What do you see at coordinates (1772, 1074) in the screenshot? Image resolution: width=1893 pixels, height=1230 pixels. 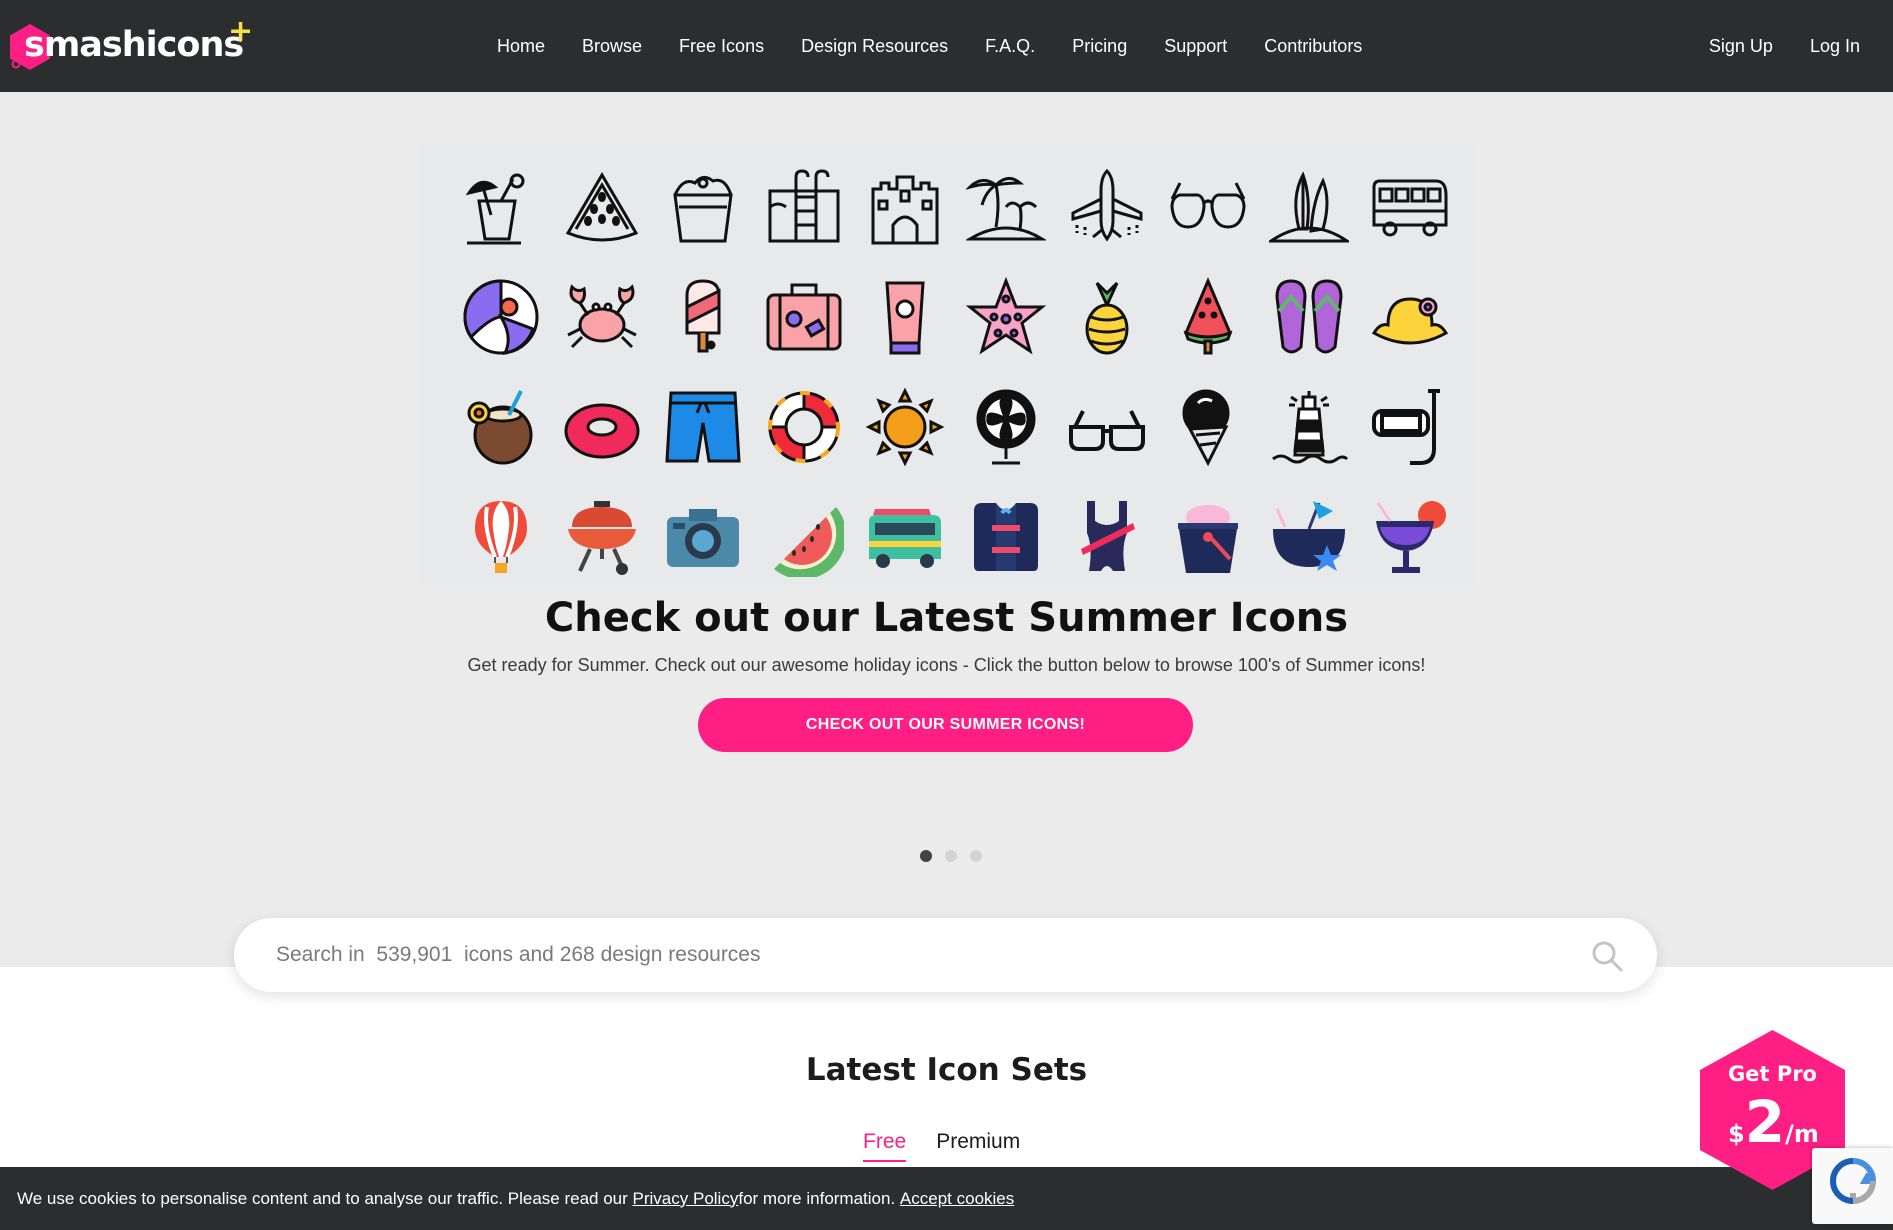 I see `get-pro-label: Get Pro` at bounding box center [1772, 1074].